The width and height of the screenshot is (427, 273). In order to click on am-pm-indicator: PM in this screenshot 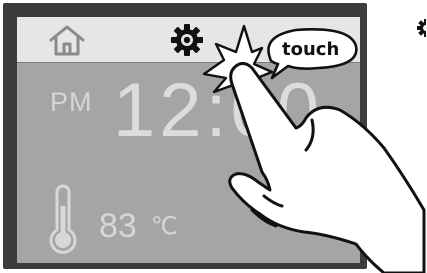, I will do `click(71, 102)`.